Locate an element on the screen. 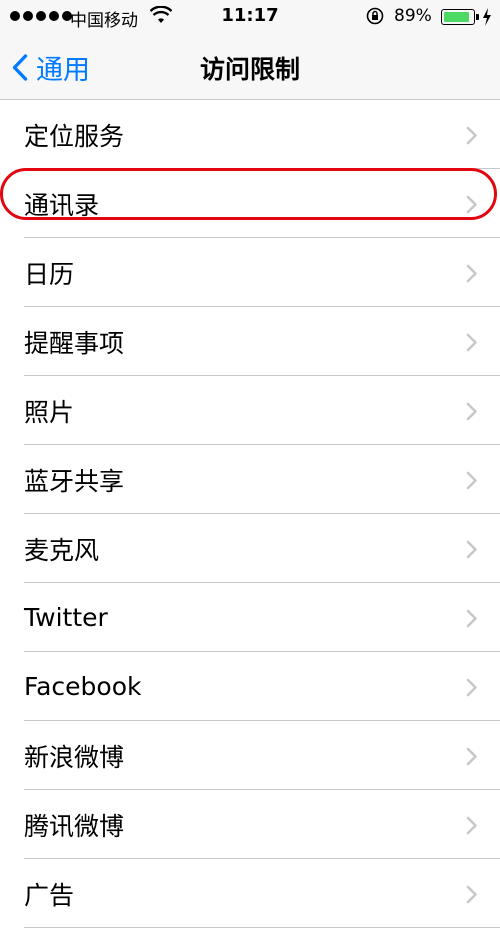  status-bar: 中国移动 11:17 89% is located at coordinates (250, 17).